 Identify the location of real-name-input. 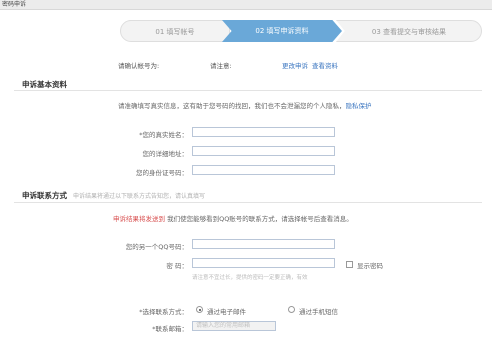
(263, 132).